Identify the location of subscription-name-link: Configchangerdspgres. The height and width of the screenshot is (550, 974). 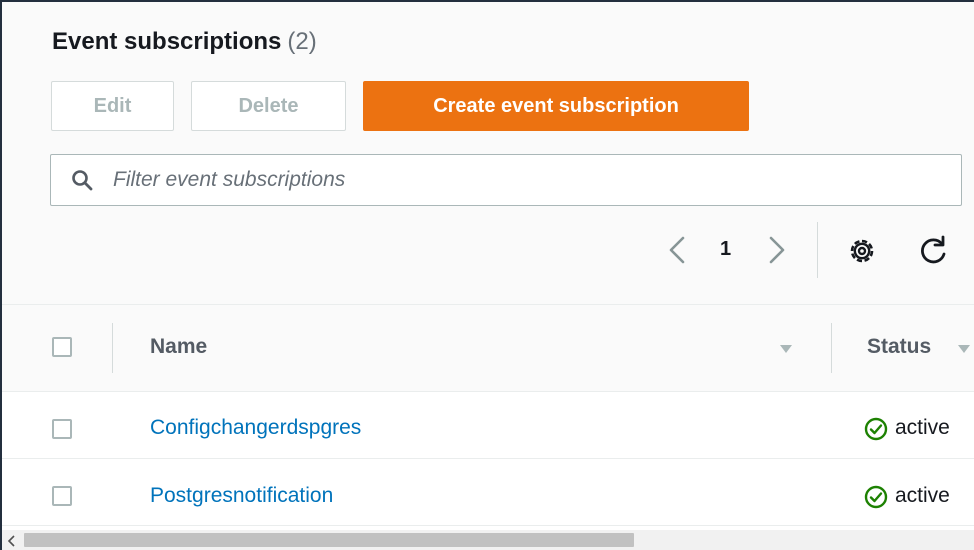
(255, 428).